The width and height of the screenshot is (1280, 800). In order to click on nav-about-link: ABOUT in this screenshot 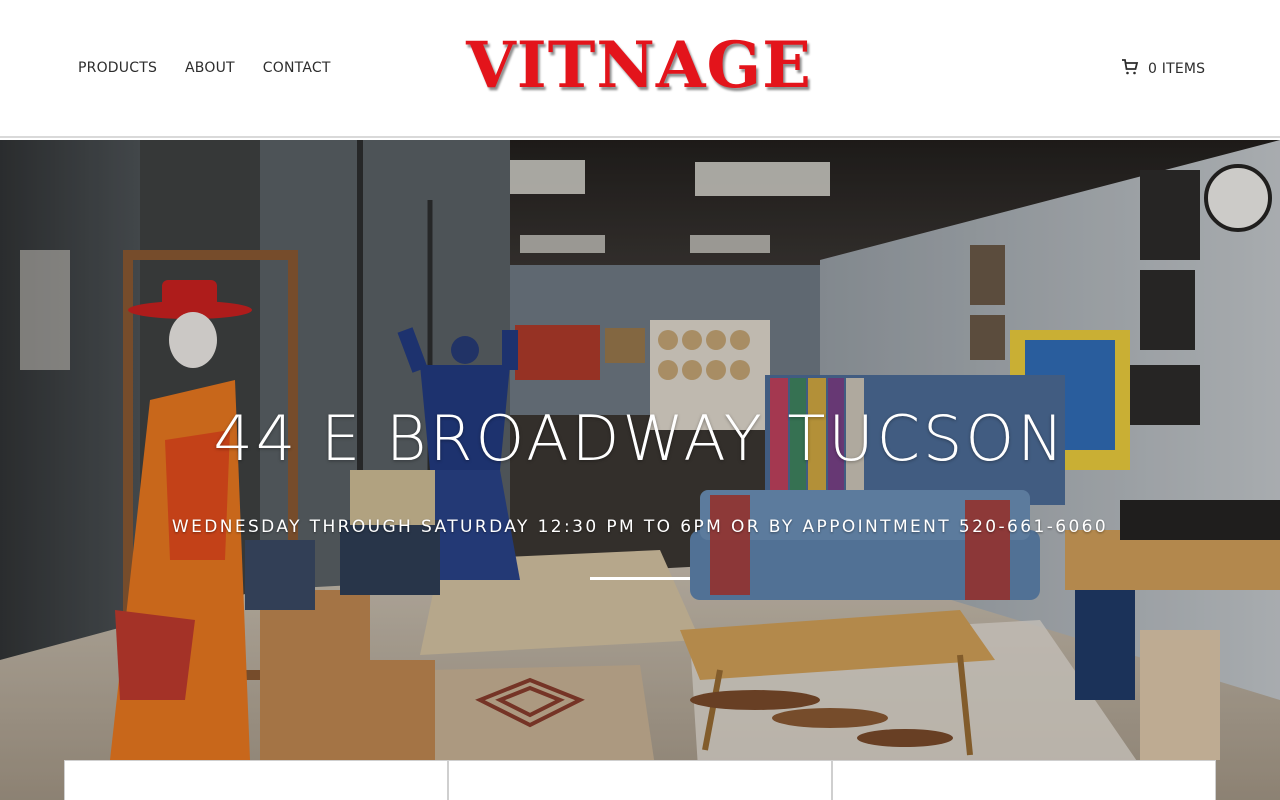, I will do `click(210, 68)`.